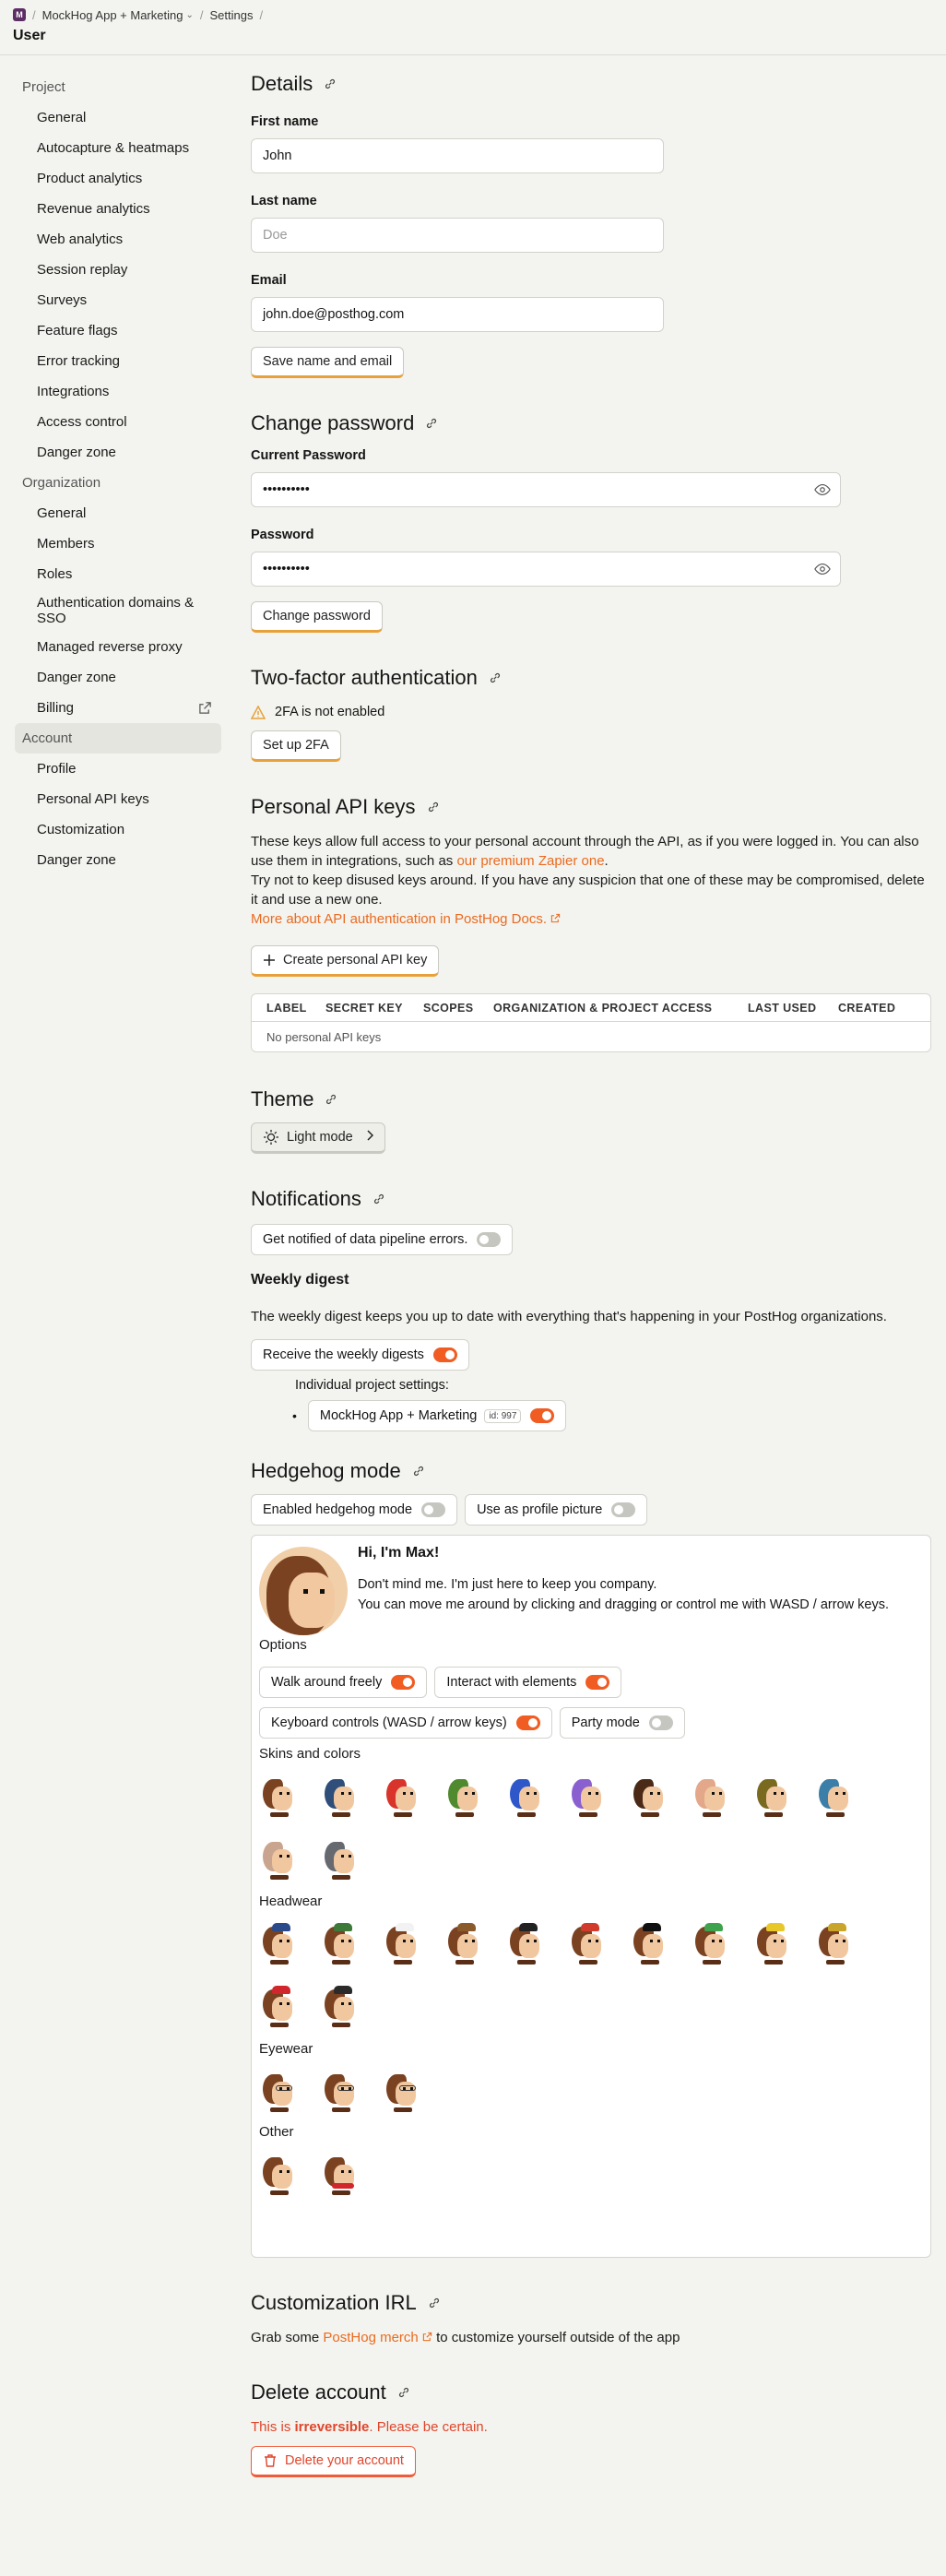 The image size is (946, 2576). Describe the element at coordinates (774, 1796) in the screenshot. I see `hedgehog-skin-sepia-option` at that location.